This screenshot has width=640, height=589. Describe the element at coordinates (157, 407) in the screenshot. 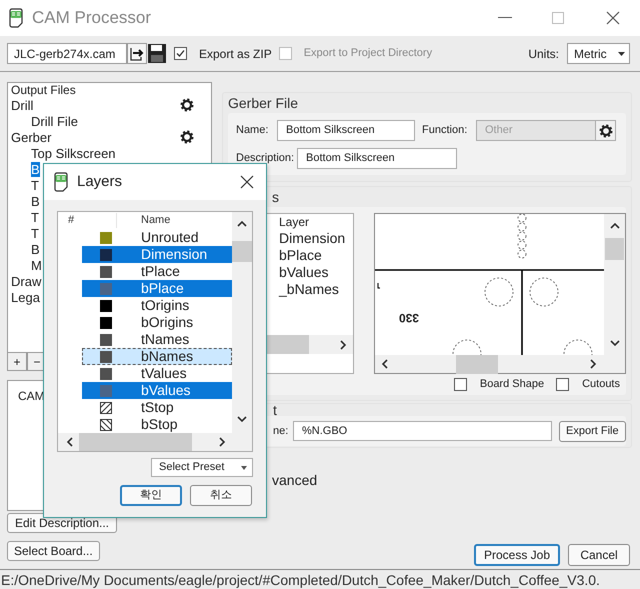

I see `layer-row: tStop` at that location.